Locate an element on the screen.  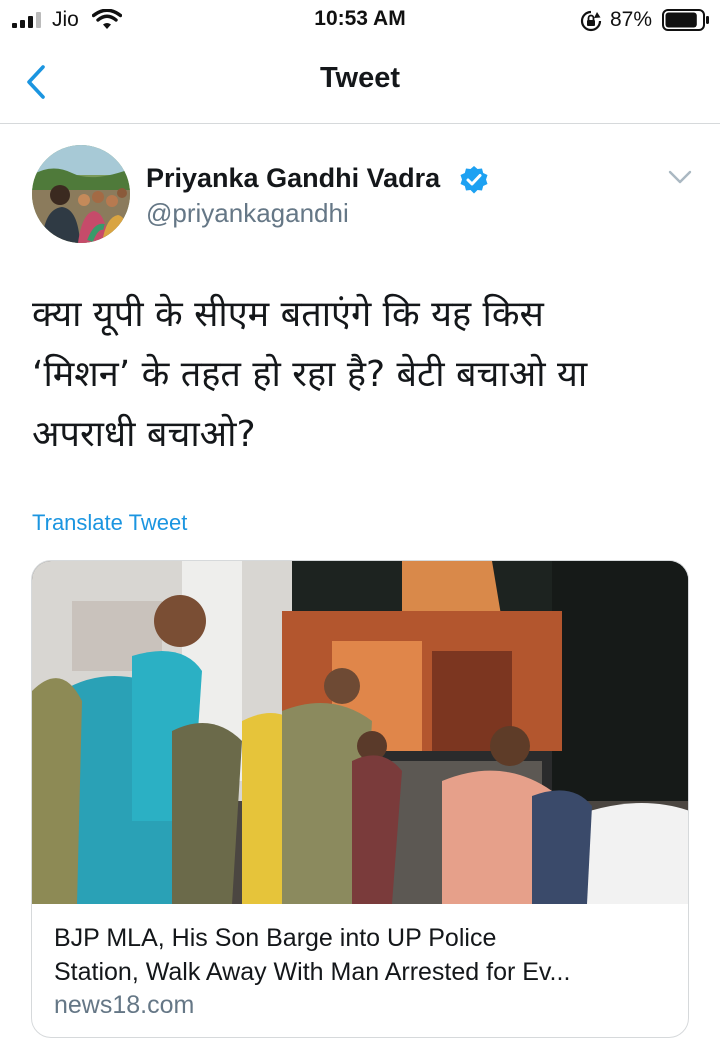
nav-bar: Tweet is located at coordinates (360, 82).